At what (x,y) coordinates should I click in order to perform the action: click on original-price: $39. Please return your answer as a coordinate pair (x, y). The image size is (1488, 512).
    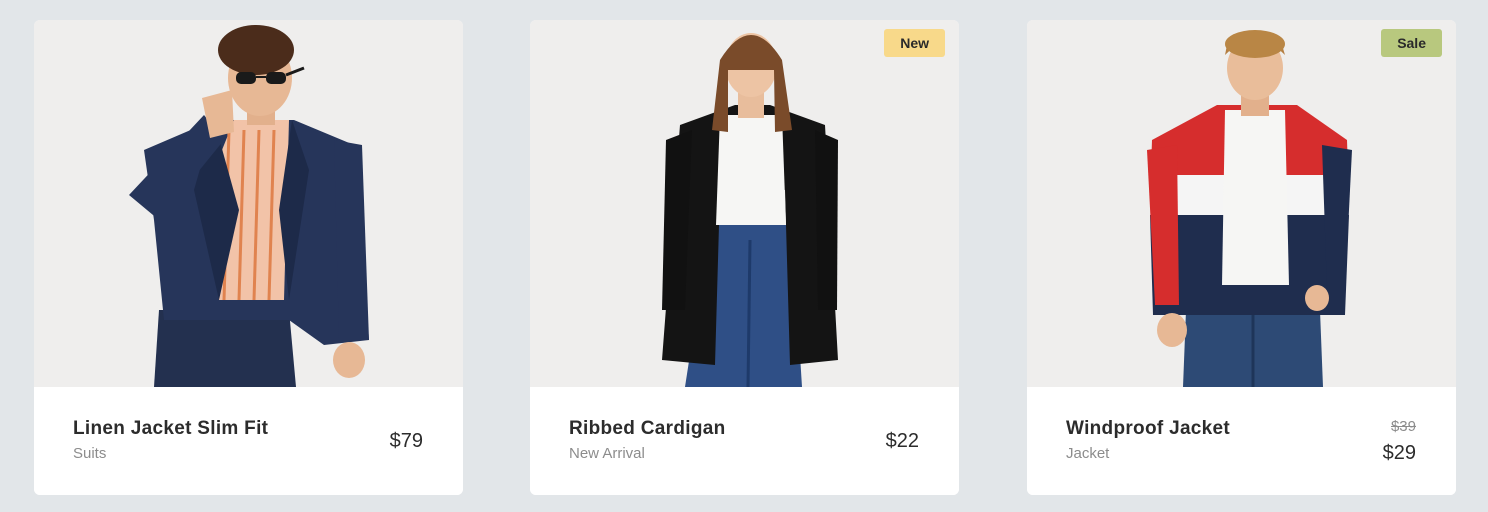
    Looking at the image, I should click on (1403, 426).